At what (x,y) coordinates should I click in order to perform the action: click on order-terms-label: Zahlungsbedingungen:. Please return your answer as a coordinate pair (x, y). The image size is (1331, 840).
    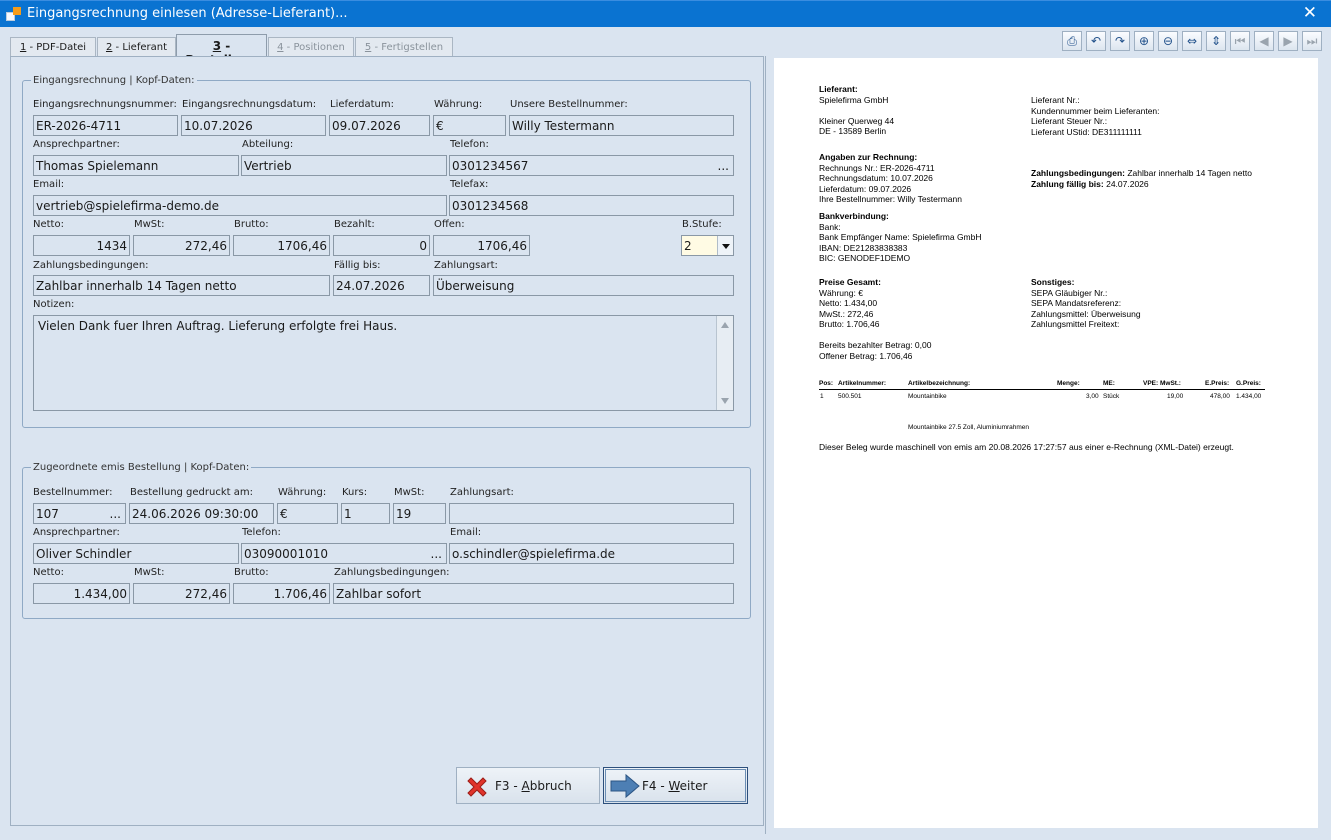
    Looking at the image, I should click on (392, 572).